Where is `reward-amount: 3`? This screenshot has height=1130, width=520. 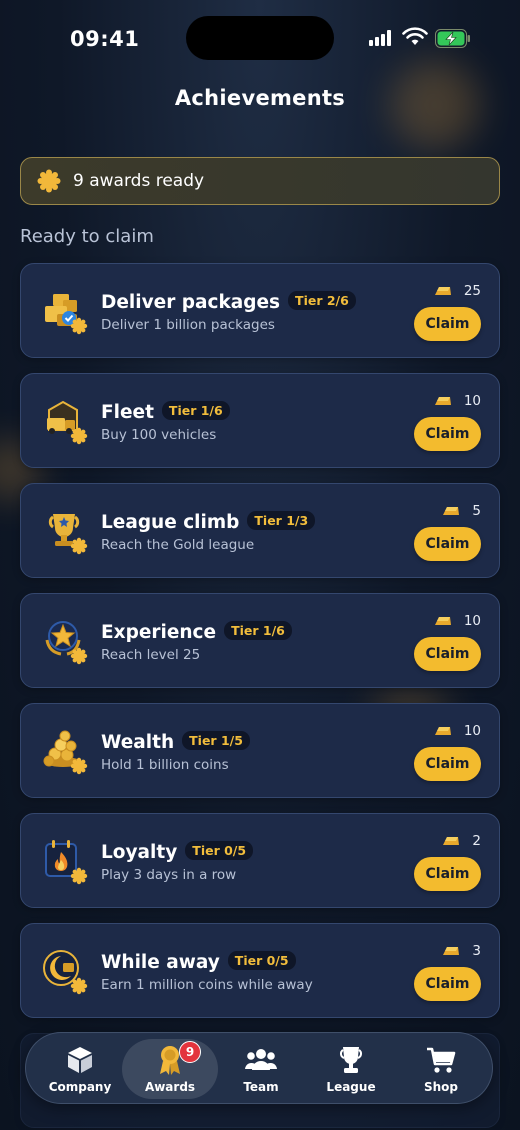
reward-amount: 3 is located at coordinates (476, 951).